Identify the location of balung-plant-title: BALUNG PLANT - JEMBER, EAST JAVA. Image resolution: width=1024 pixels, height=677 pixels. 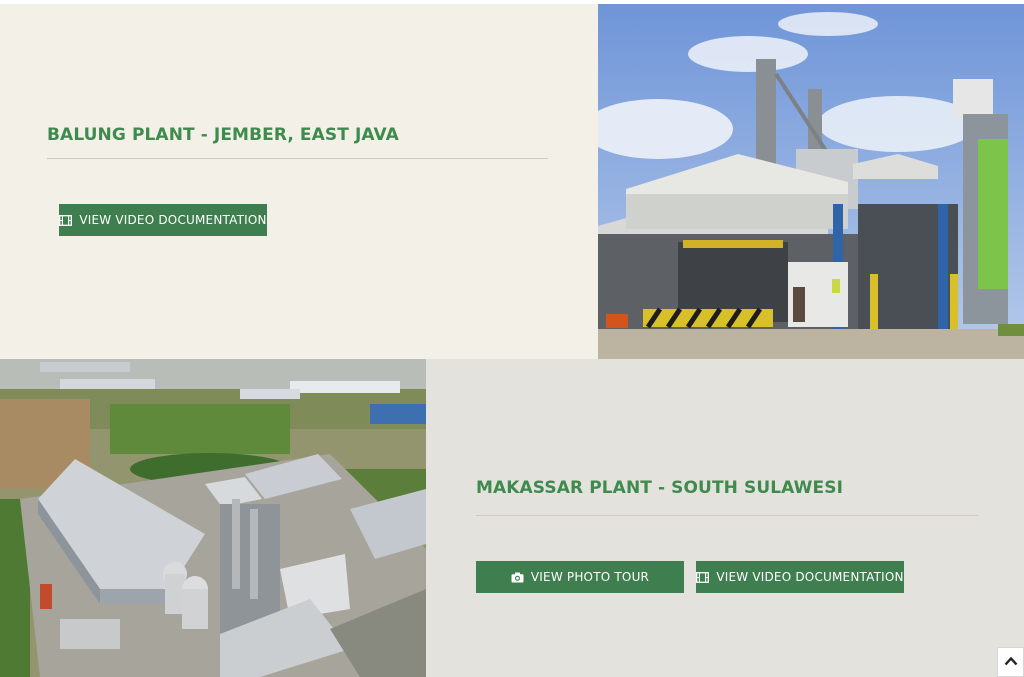
(223, 135).